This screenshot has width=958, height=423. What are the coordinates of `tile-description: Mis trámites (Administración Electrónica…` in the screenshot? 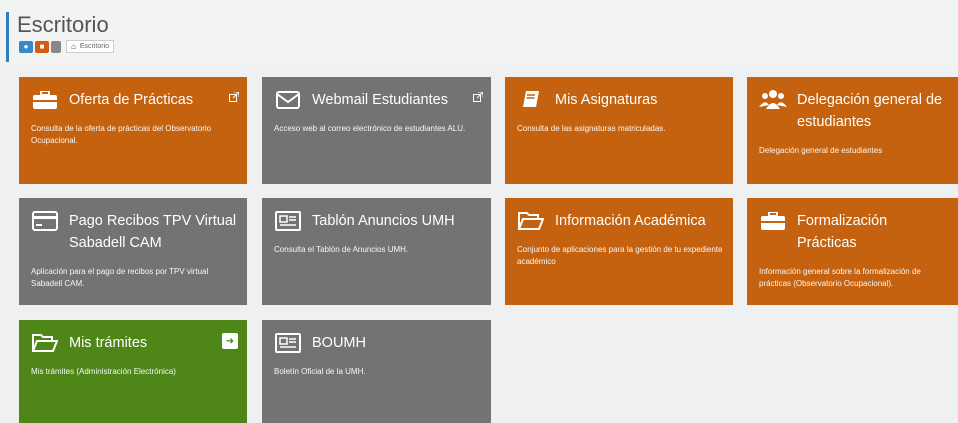 It's located at (103, 371).